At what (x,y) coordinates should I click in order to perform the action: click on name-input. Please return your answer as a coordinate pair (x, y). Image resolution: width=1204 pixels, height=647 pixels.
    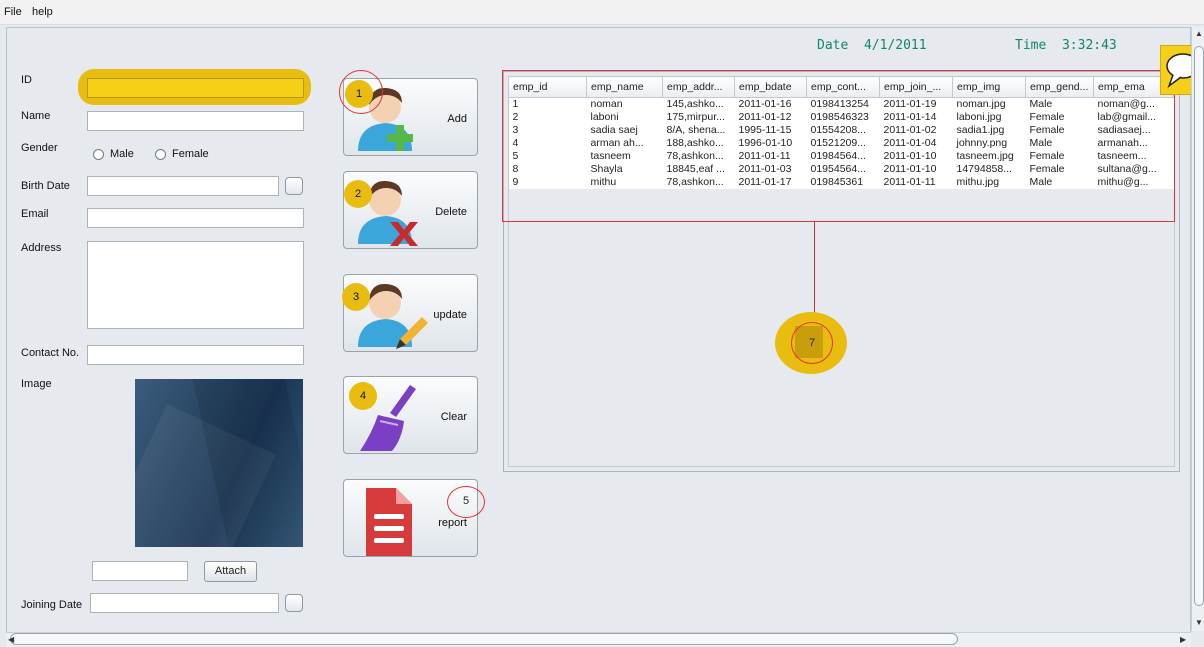
    Looking at the image, I should click on (195, 121).